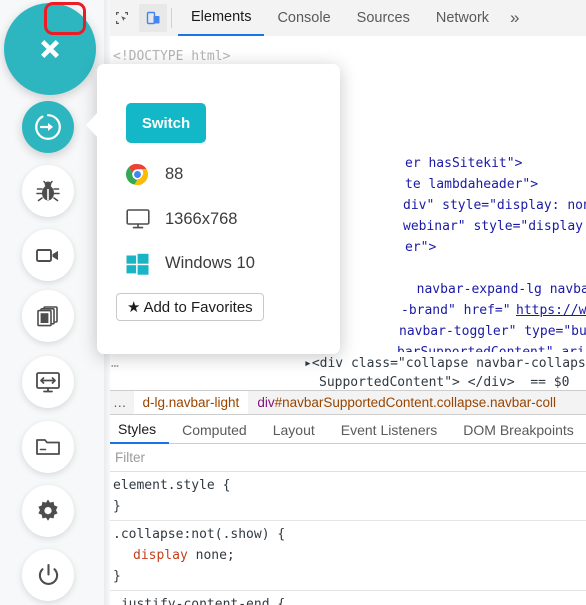  I want to click on dom-line-text: er">, so click(421, 247).